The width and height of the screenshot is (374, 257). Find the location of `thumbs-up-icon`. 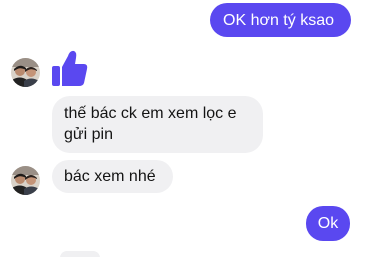

thumbs-up-icon is located at coordinates (70, 68).